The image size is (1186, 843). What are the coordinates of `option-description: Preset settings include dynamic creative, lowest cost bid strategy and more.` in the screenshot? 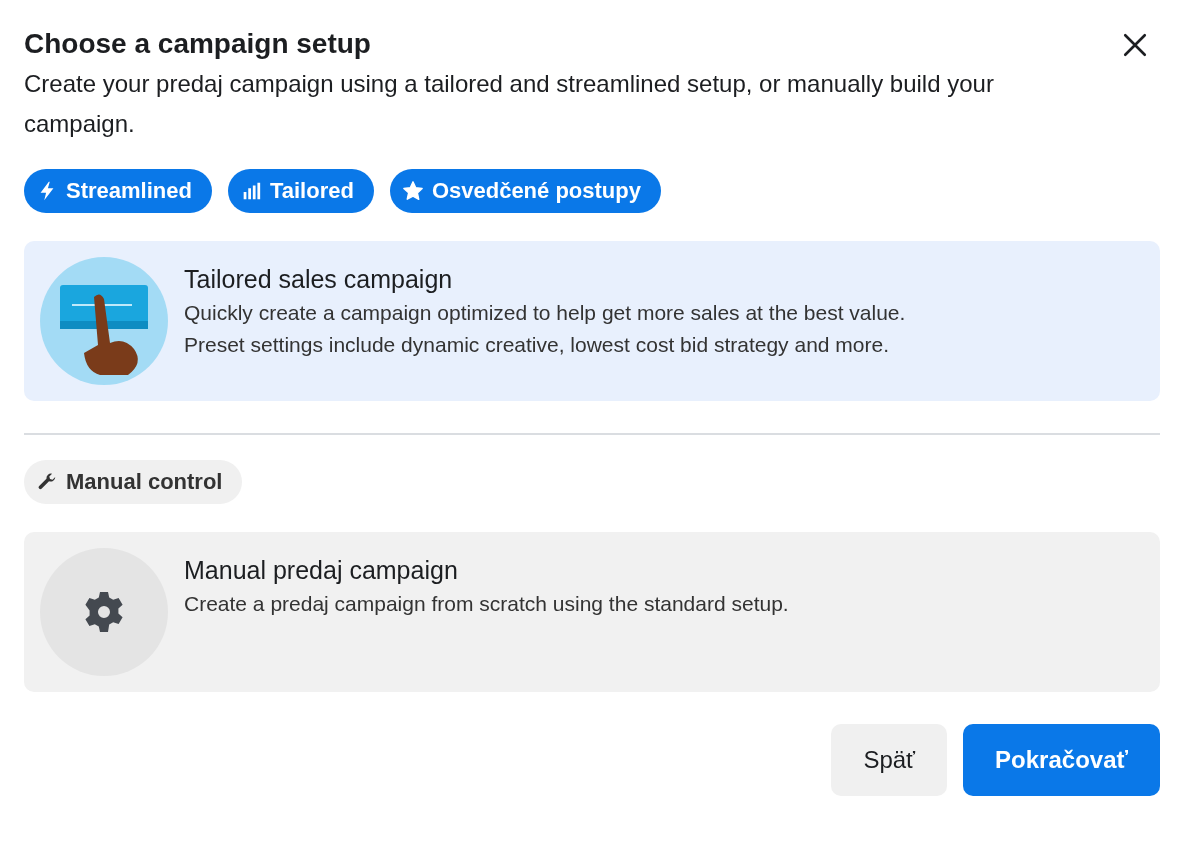 It's located at (537, 345).